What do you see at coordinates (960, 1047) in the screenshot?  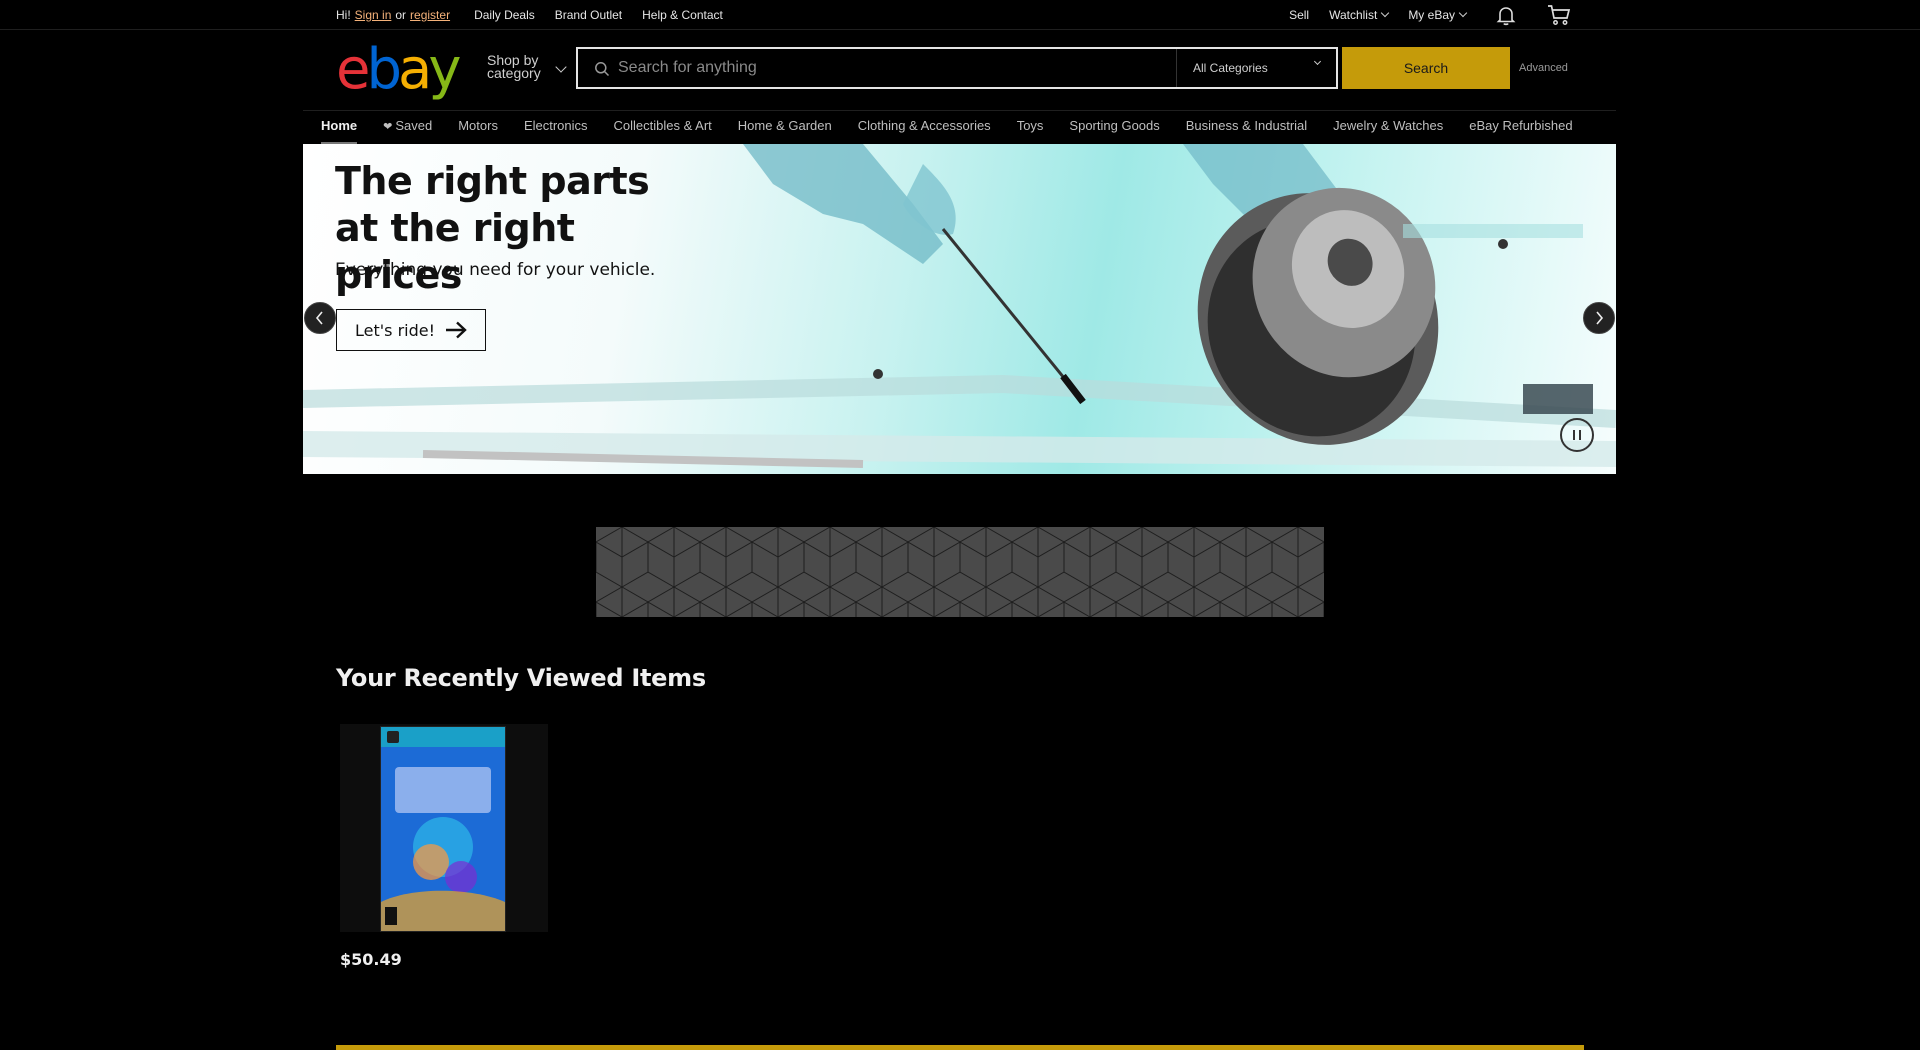 I see `promo-banner-edge` at bounding box center [960, 1047].